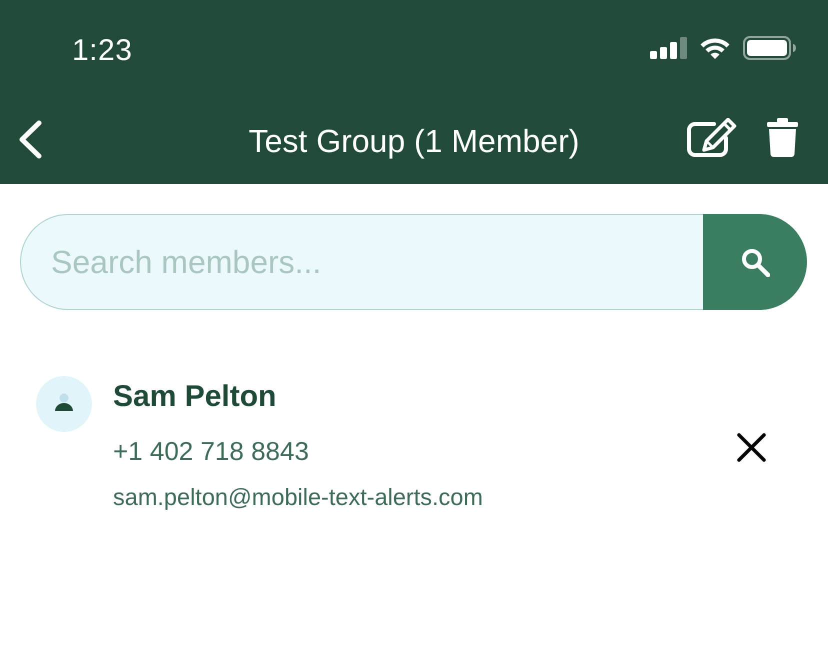  What do you see at coordinates (64, 404) in the screenshot?
I see `avatar-icon` at bounding box center [64, 404].